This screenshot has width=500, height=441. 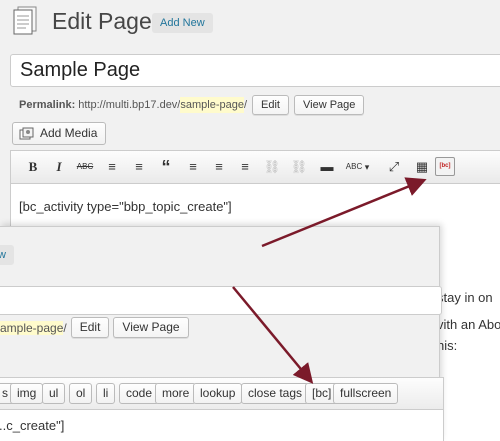 I want to click on edit-permalink-button: Edit, so click(x=270, y=105).